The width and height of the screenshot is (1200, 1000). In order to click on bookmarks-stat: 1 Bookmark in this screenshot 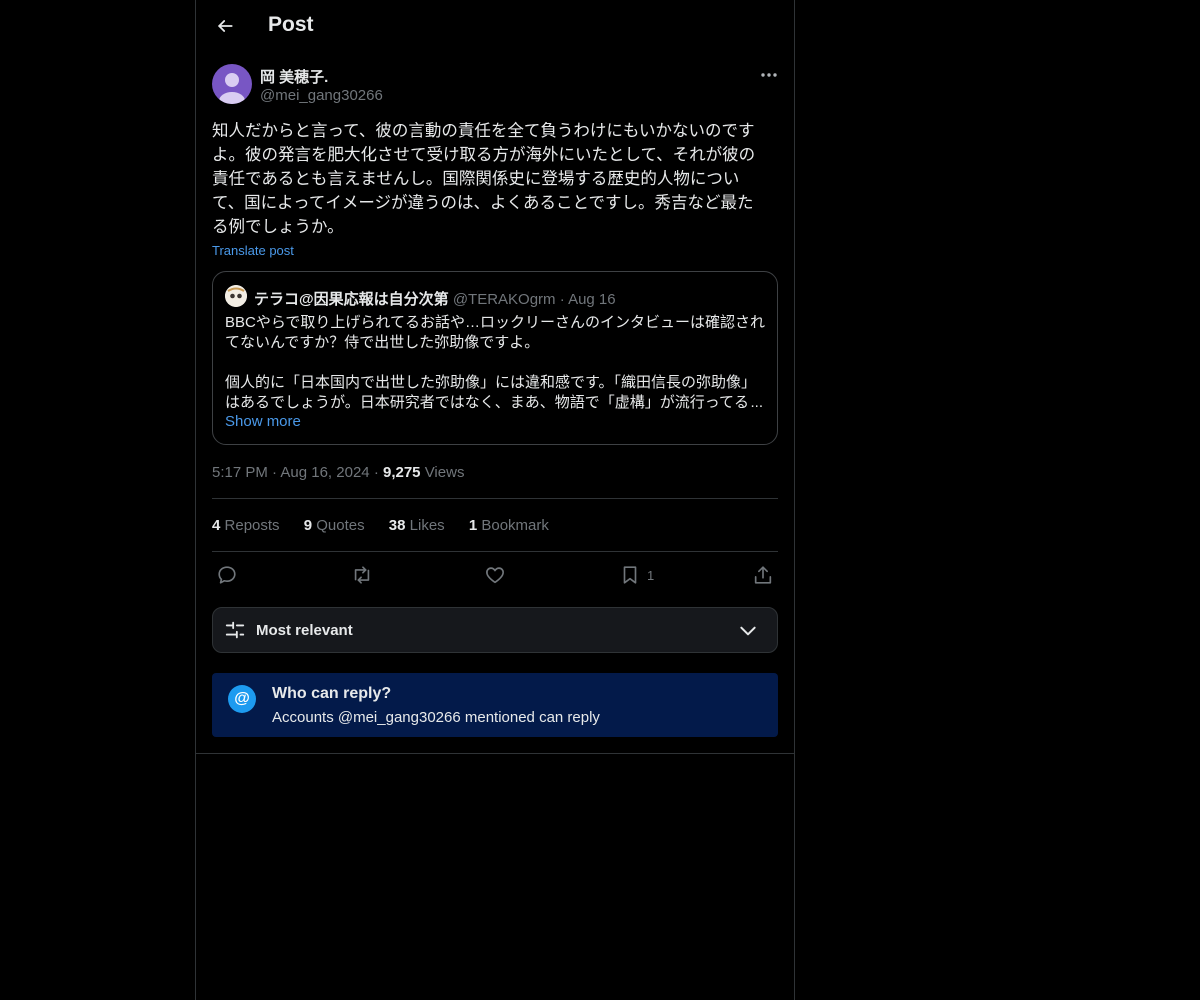, I will do `click(509, 525)`.